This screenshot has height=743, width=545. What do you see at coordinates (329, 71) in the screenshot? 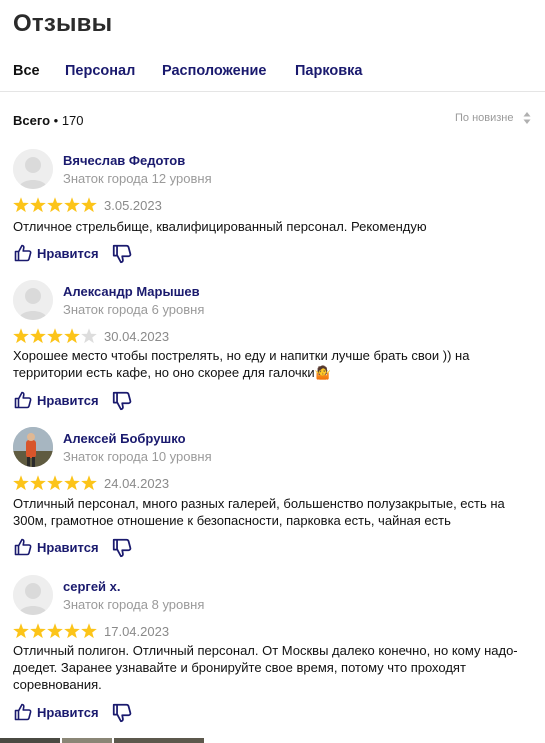
I see `tab-parking: Парковка` at bounding box center [329, 71].